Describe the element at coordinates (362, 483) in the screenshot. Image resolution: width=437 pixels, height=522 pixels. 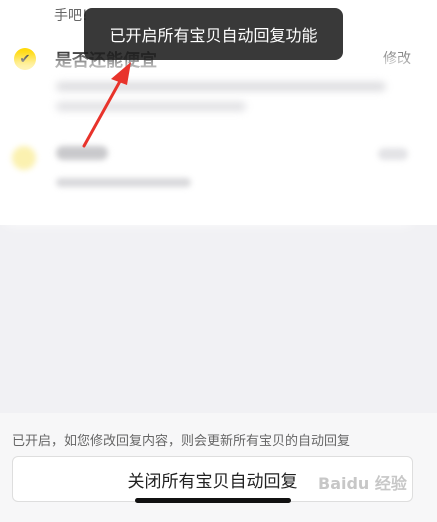
I see `baidu-watermark: Baidu 经验` at that location.